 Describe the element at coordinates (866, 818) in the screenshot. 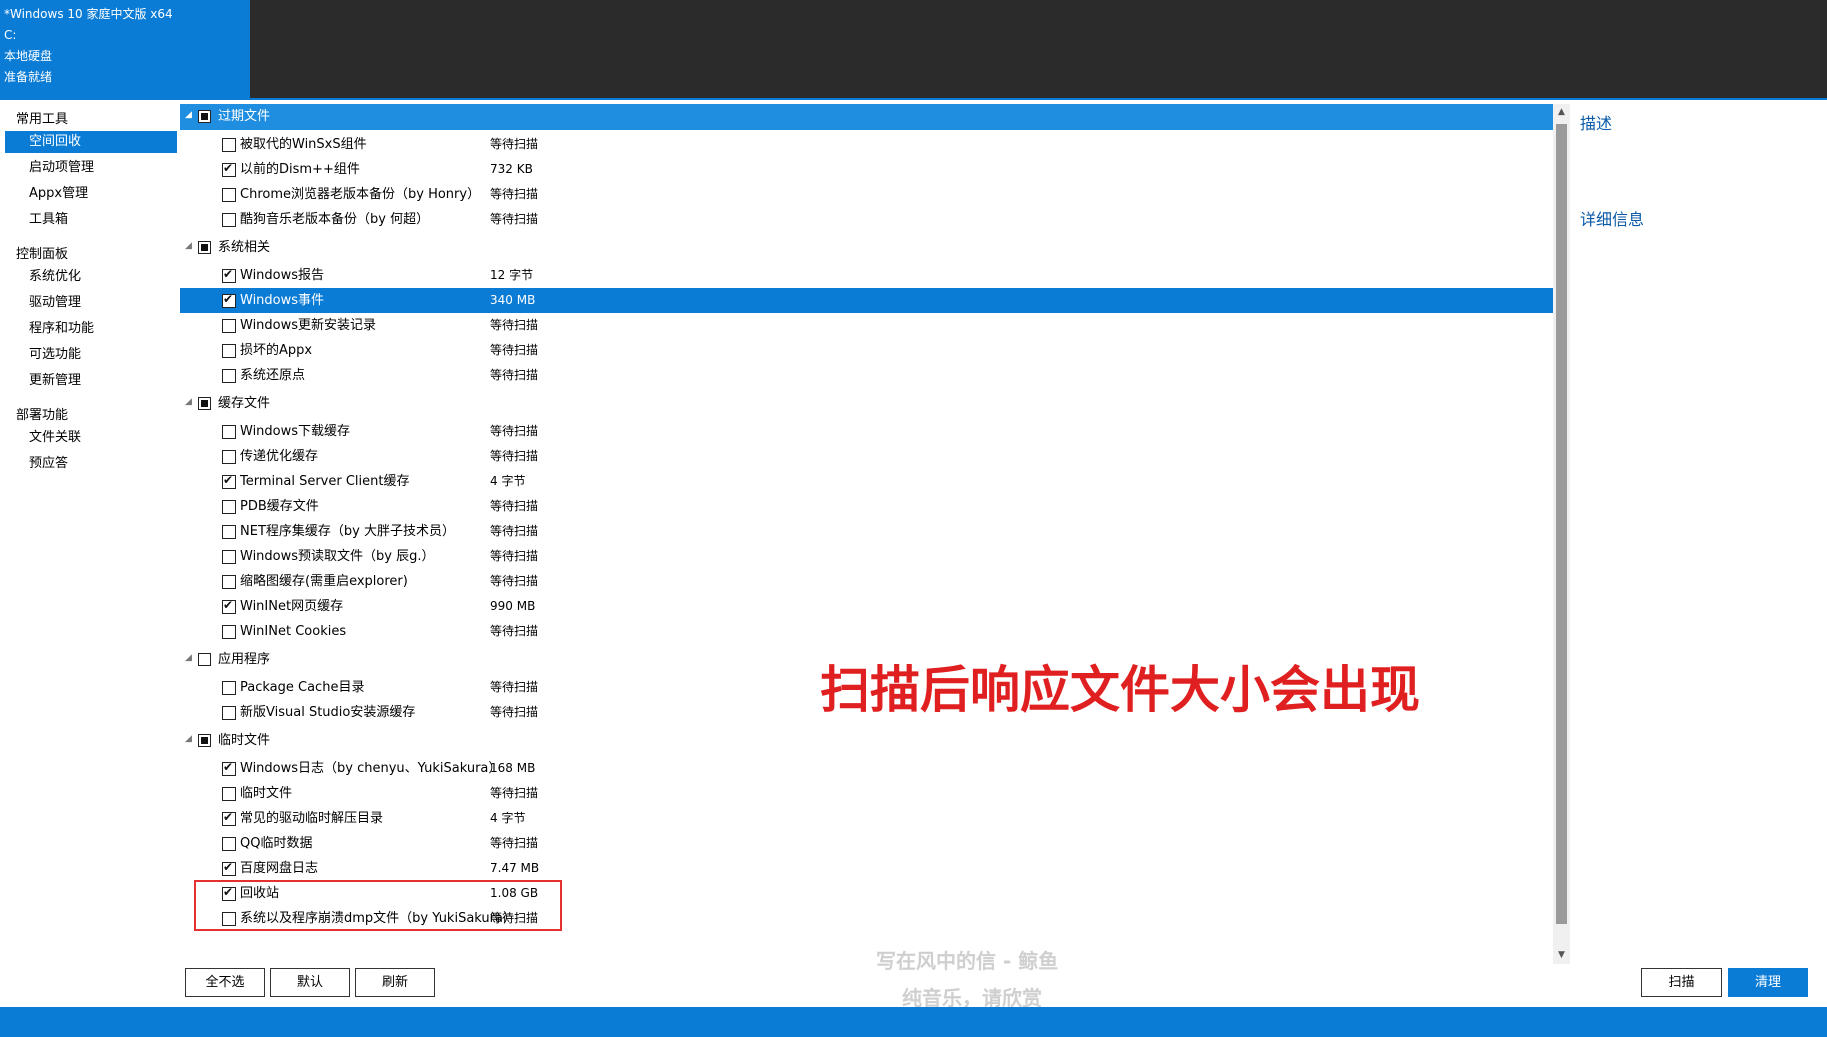

I see `list-item: 常见的驱动临时解压目录 4 字节` at that location.